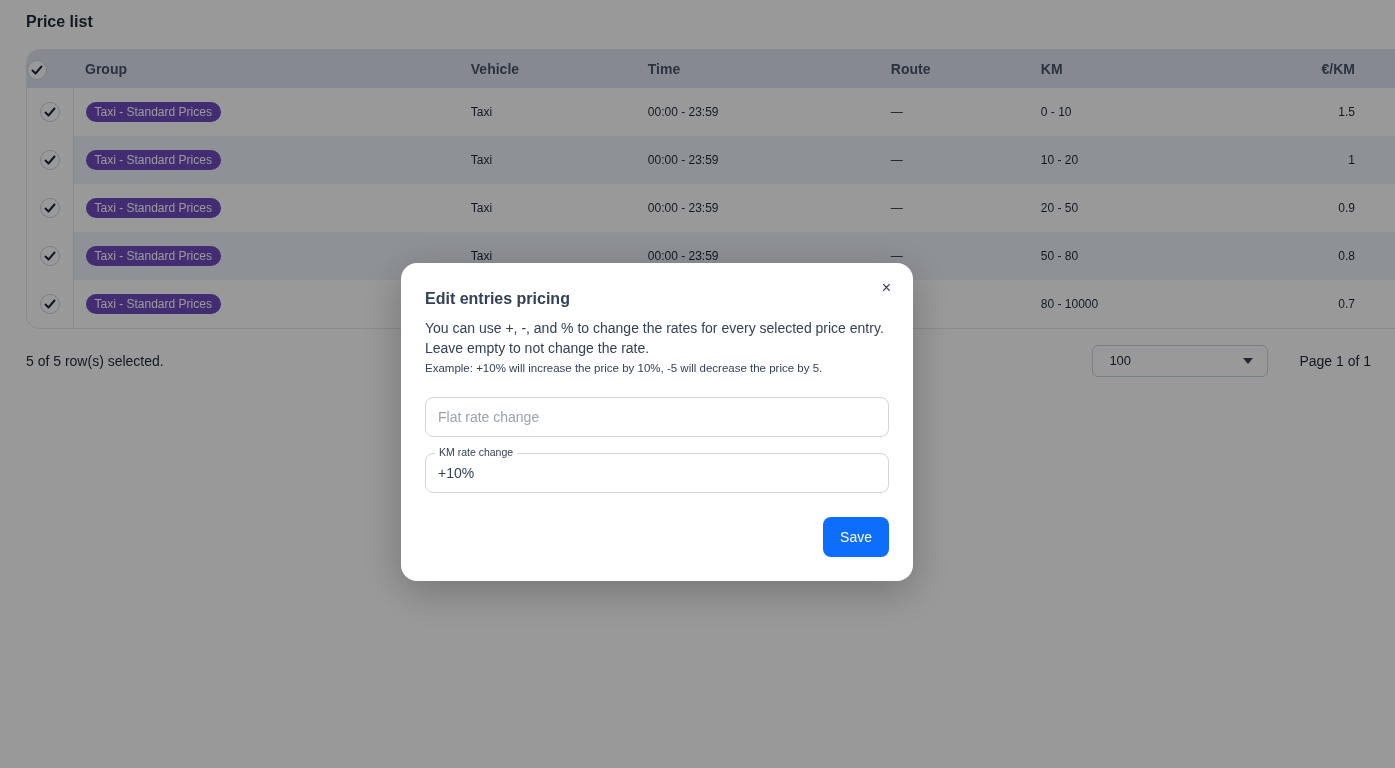 The image size is (1395, 768). I want to click on selection-count: 5 of 5 row(s) selected., so click(95, 361).